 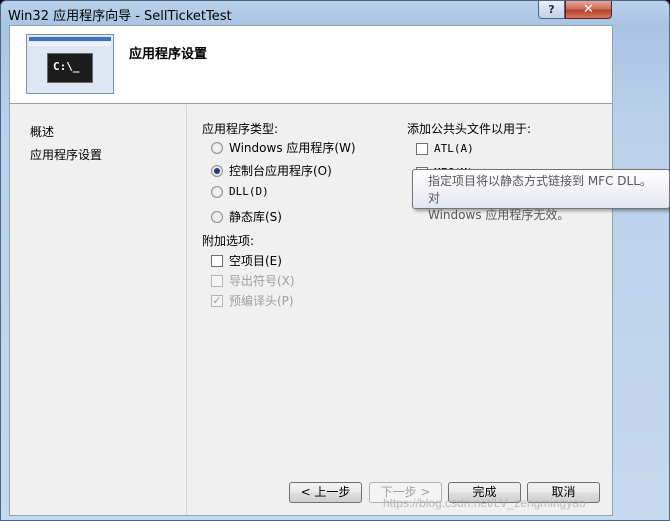 I want to click on check-atl: ATL(A), so click(x=445, y=148).